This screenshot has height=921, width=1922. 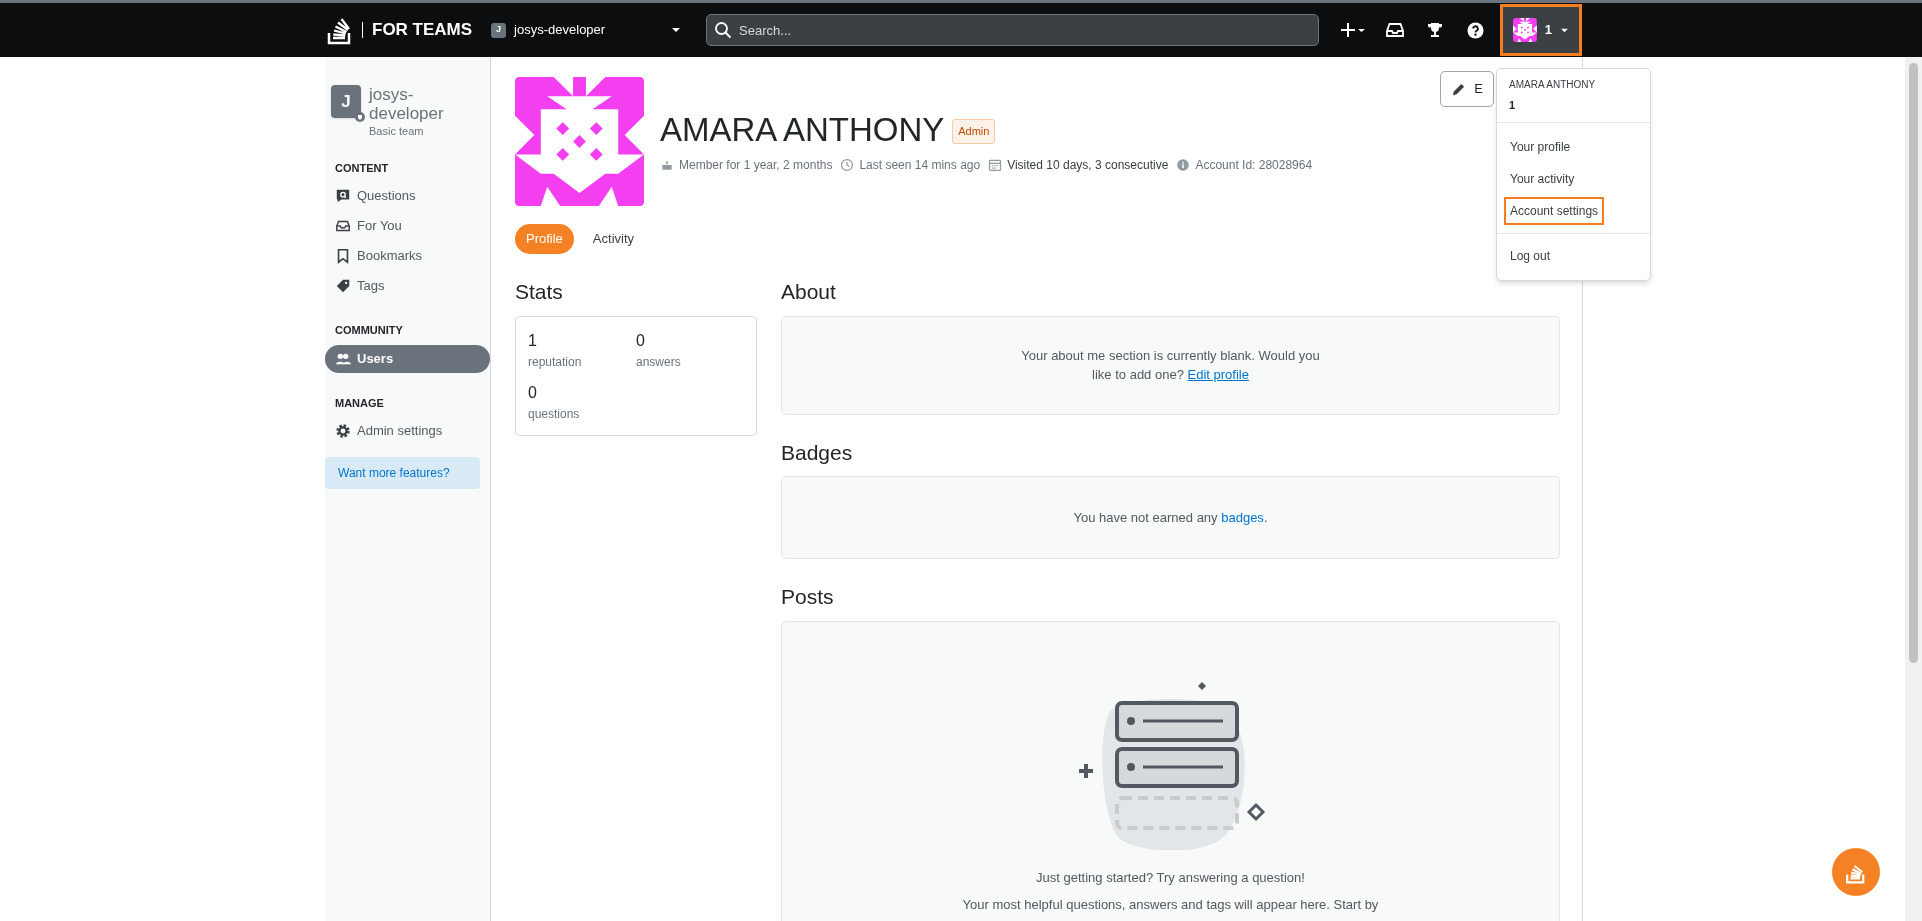 What do you see at coordinates (533, 340) in the screenshot?
I see `stat-value: 1` at bounding box center [533, 340].